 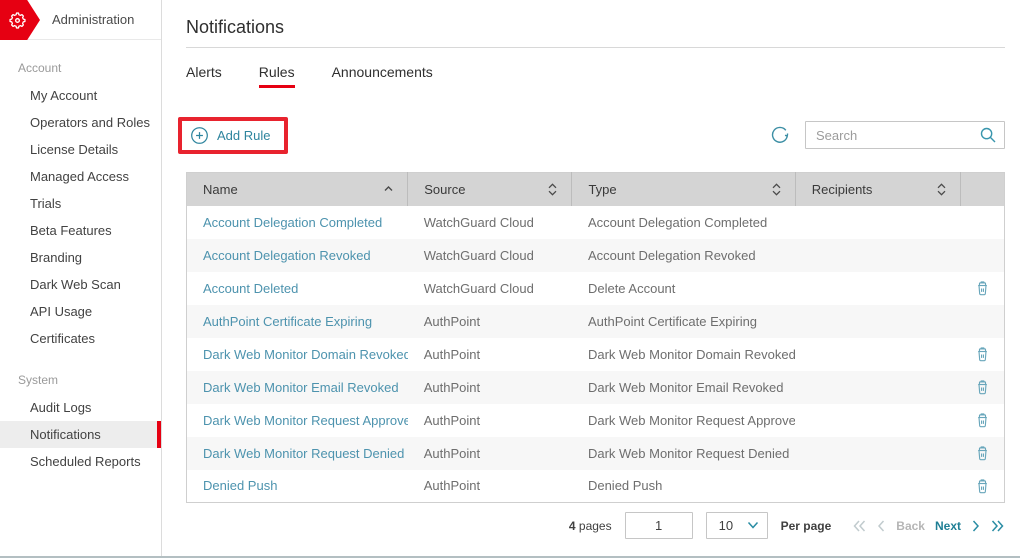 I want to click on refresh-icon, so click(x=780, y=135).